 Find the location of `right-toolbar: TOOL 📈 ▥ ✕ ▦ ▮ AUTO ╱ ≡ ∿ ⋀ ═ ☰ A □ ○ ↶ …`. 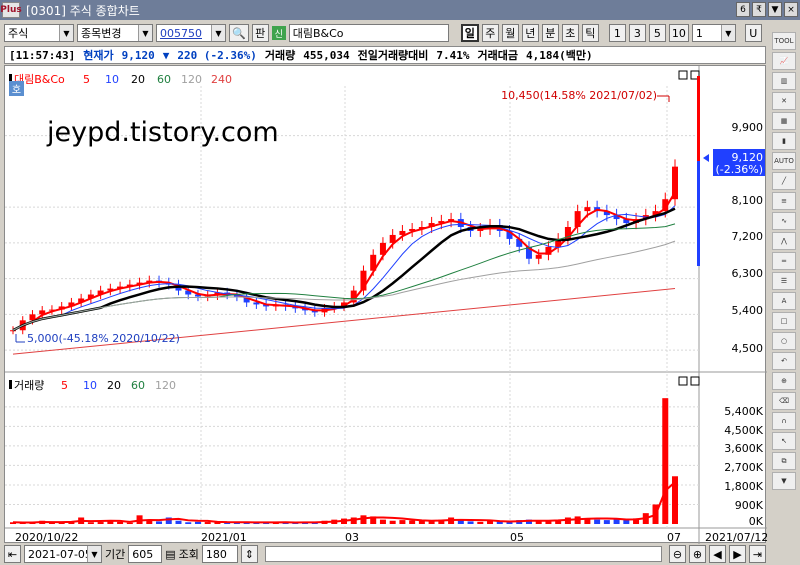

right-toolbar: TOOL 📈 ▥ ✕ ▦ ▮ AUTO ╱ ≡ ∿ ⋀ ═ ☰ A □ ○ ↶ … is located at coordinates (784, 293).